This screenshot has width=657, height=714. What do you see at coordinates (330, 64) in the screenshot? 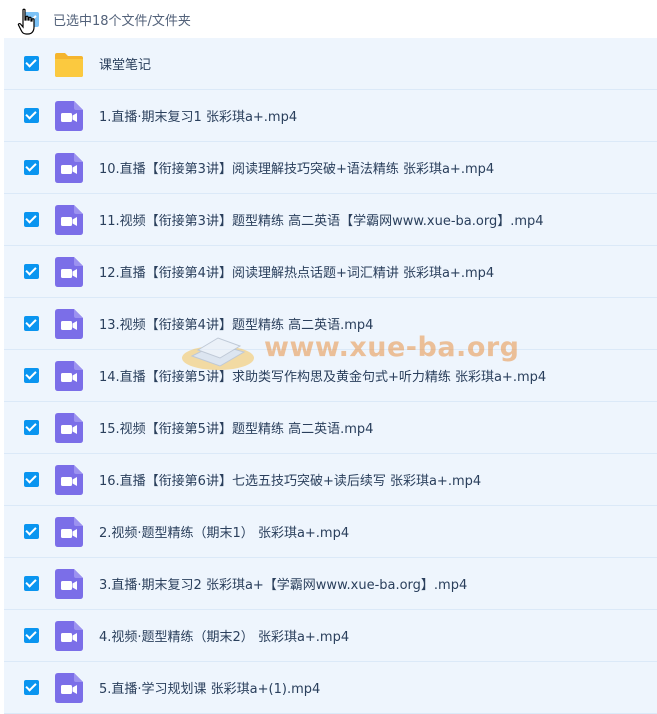
I see `file-row: 课堂笔记` at bounding box center [330, 64].